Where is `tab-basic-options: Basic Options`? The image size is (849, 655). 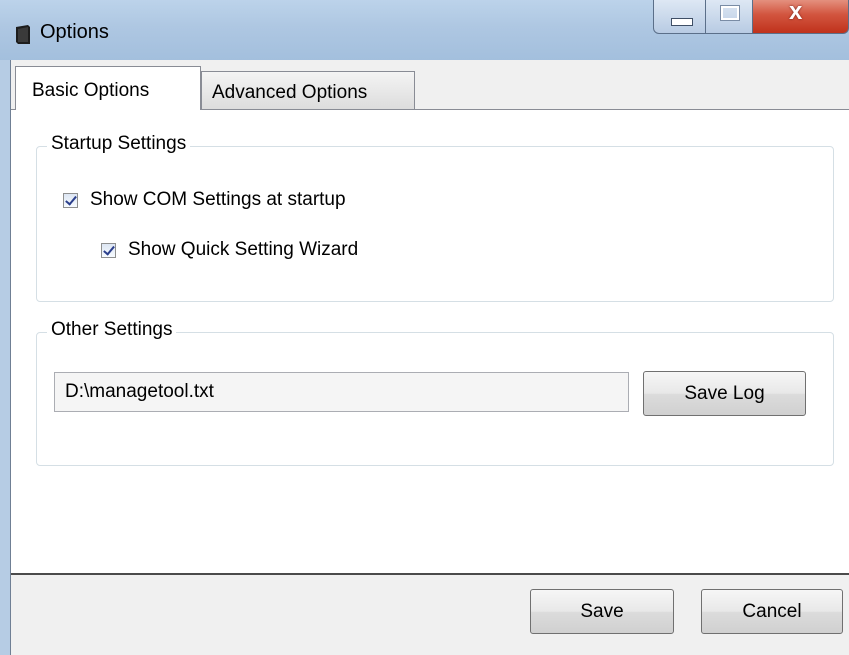
tab-basic-options: Basic Options is located at coordinates (108, 88).